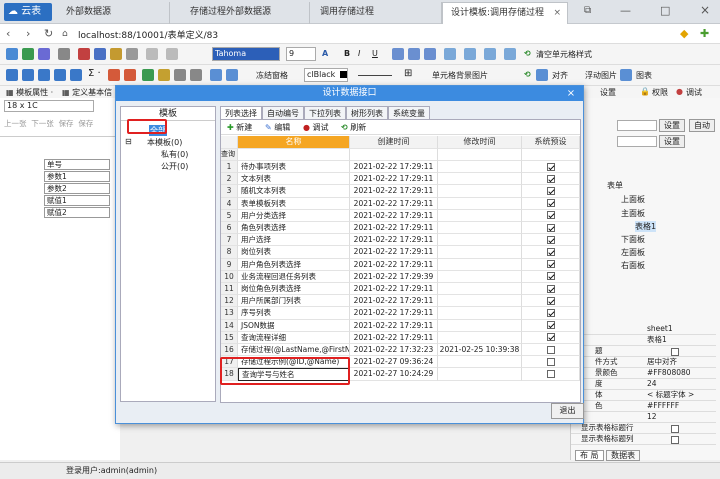 This screenshot has height=479, width=720. I want to click on row-name: 查询流程详细, so click(294, 337).